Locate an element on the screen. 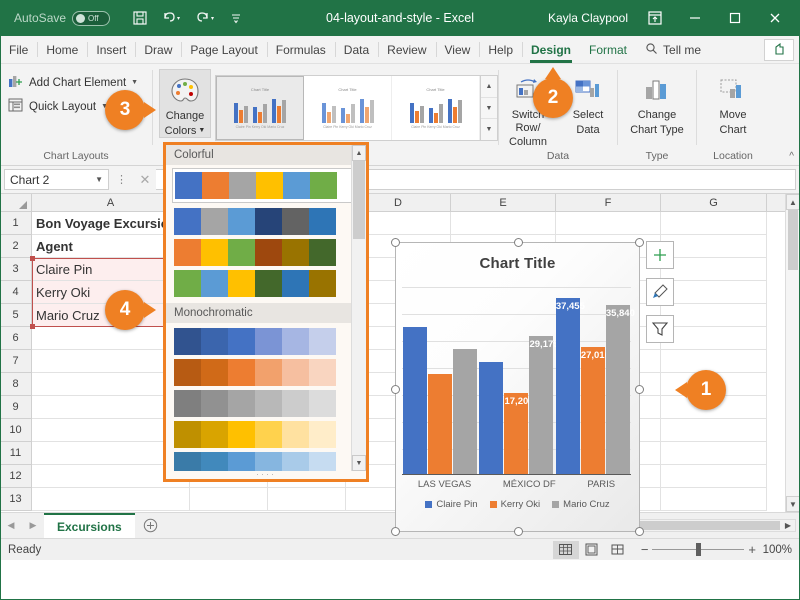 This screenshot has width=800, height=600. customize-qat-icon is located at coordinates (236, 18).